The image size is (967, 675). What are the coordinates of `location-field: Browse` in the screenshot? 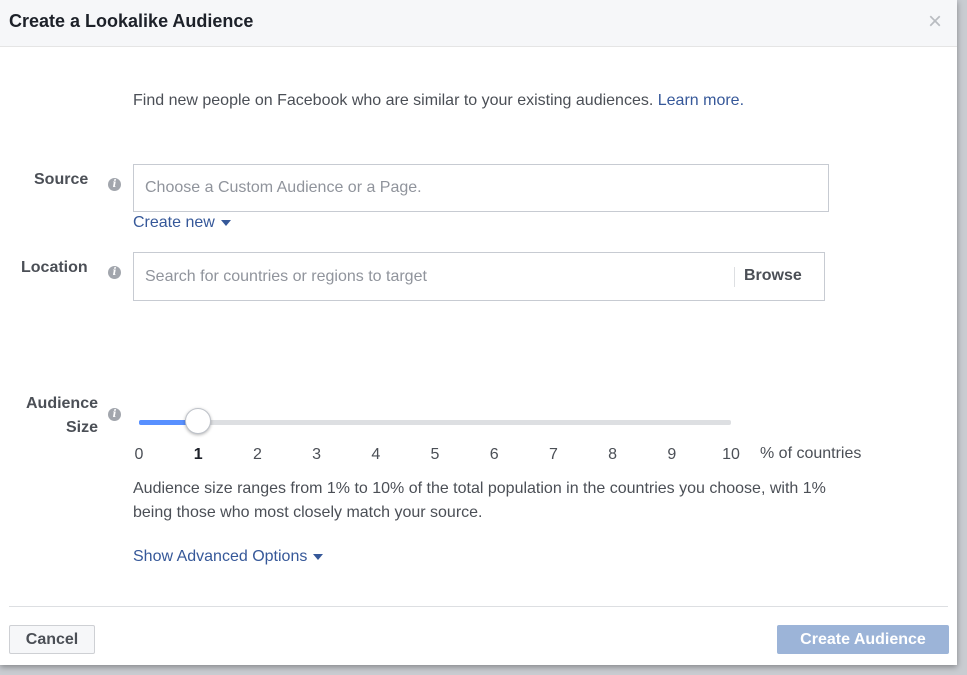 It's located at (479, 276).